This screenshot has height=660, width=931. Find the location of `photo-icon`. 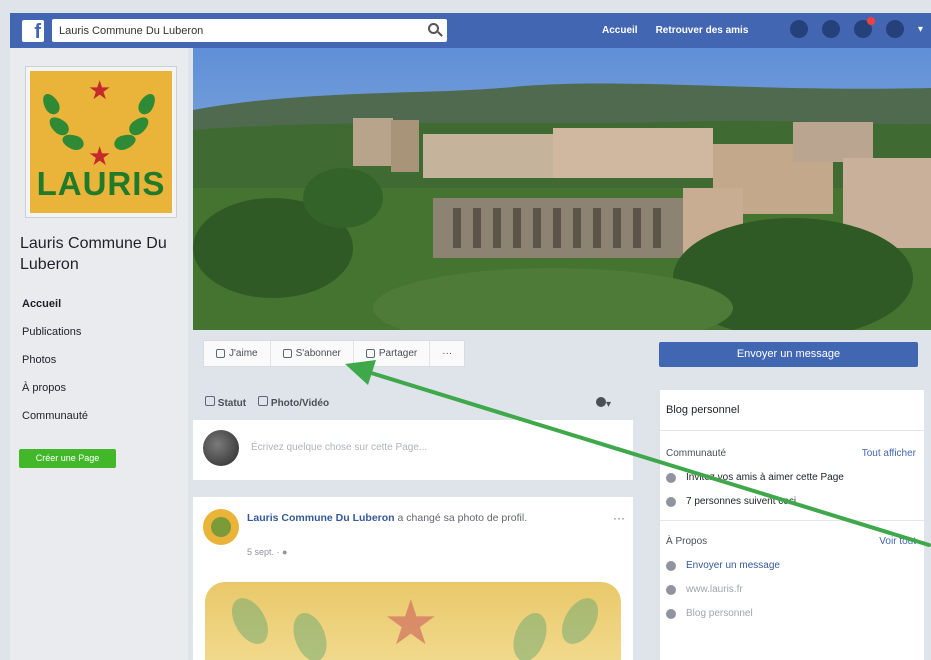

photo-icon is located at coordinates (263, 401).